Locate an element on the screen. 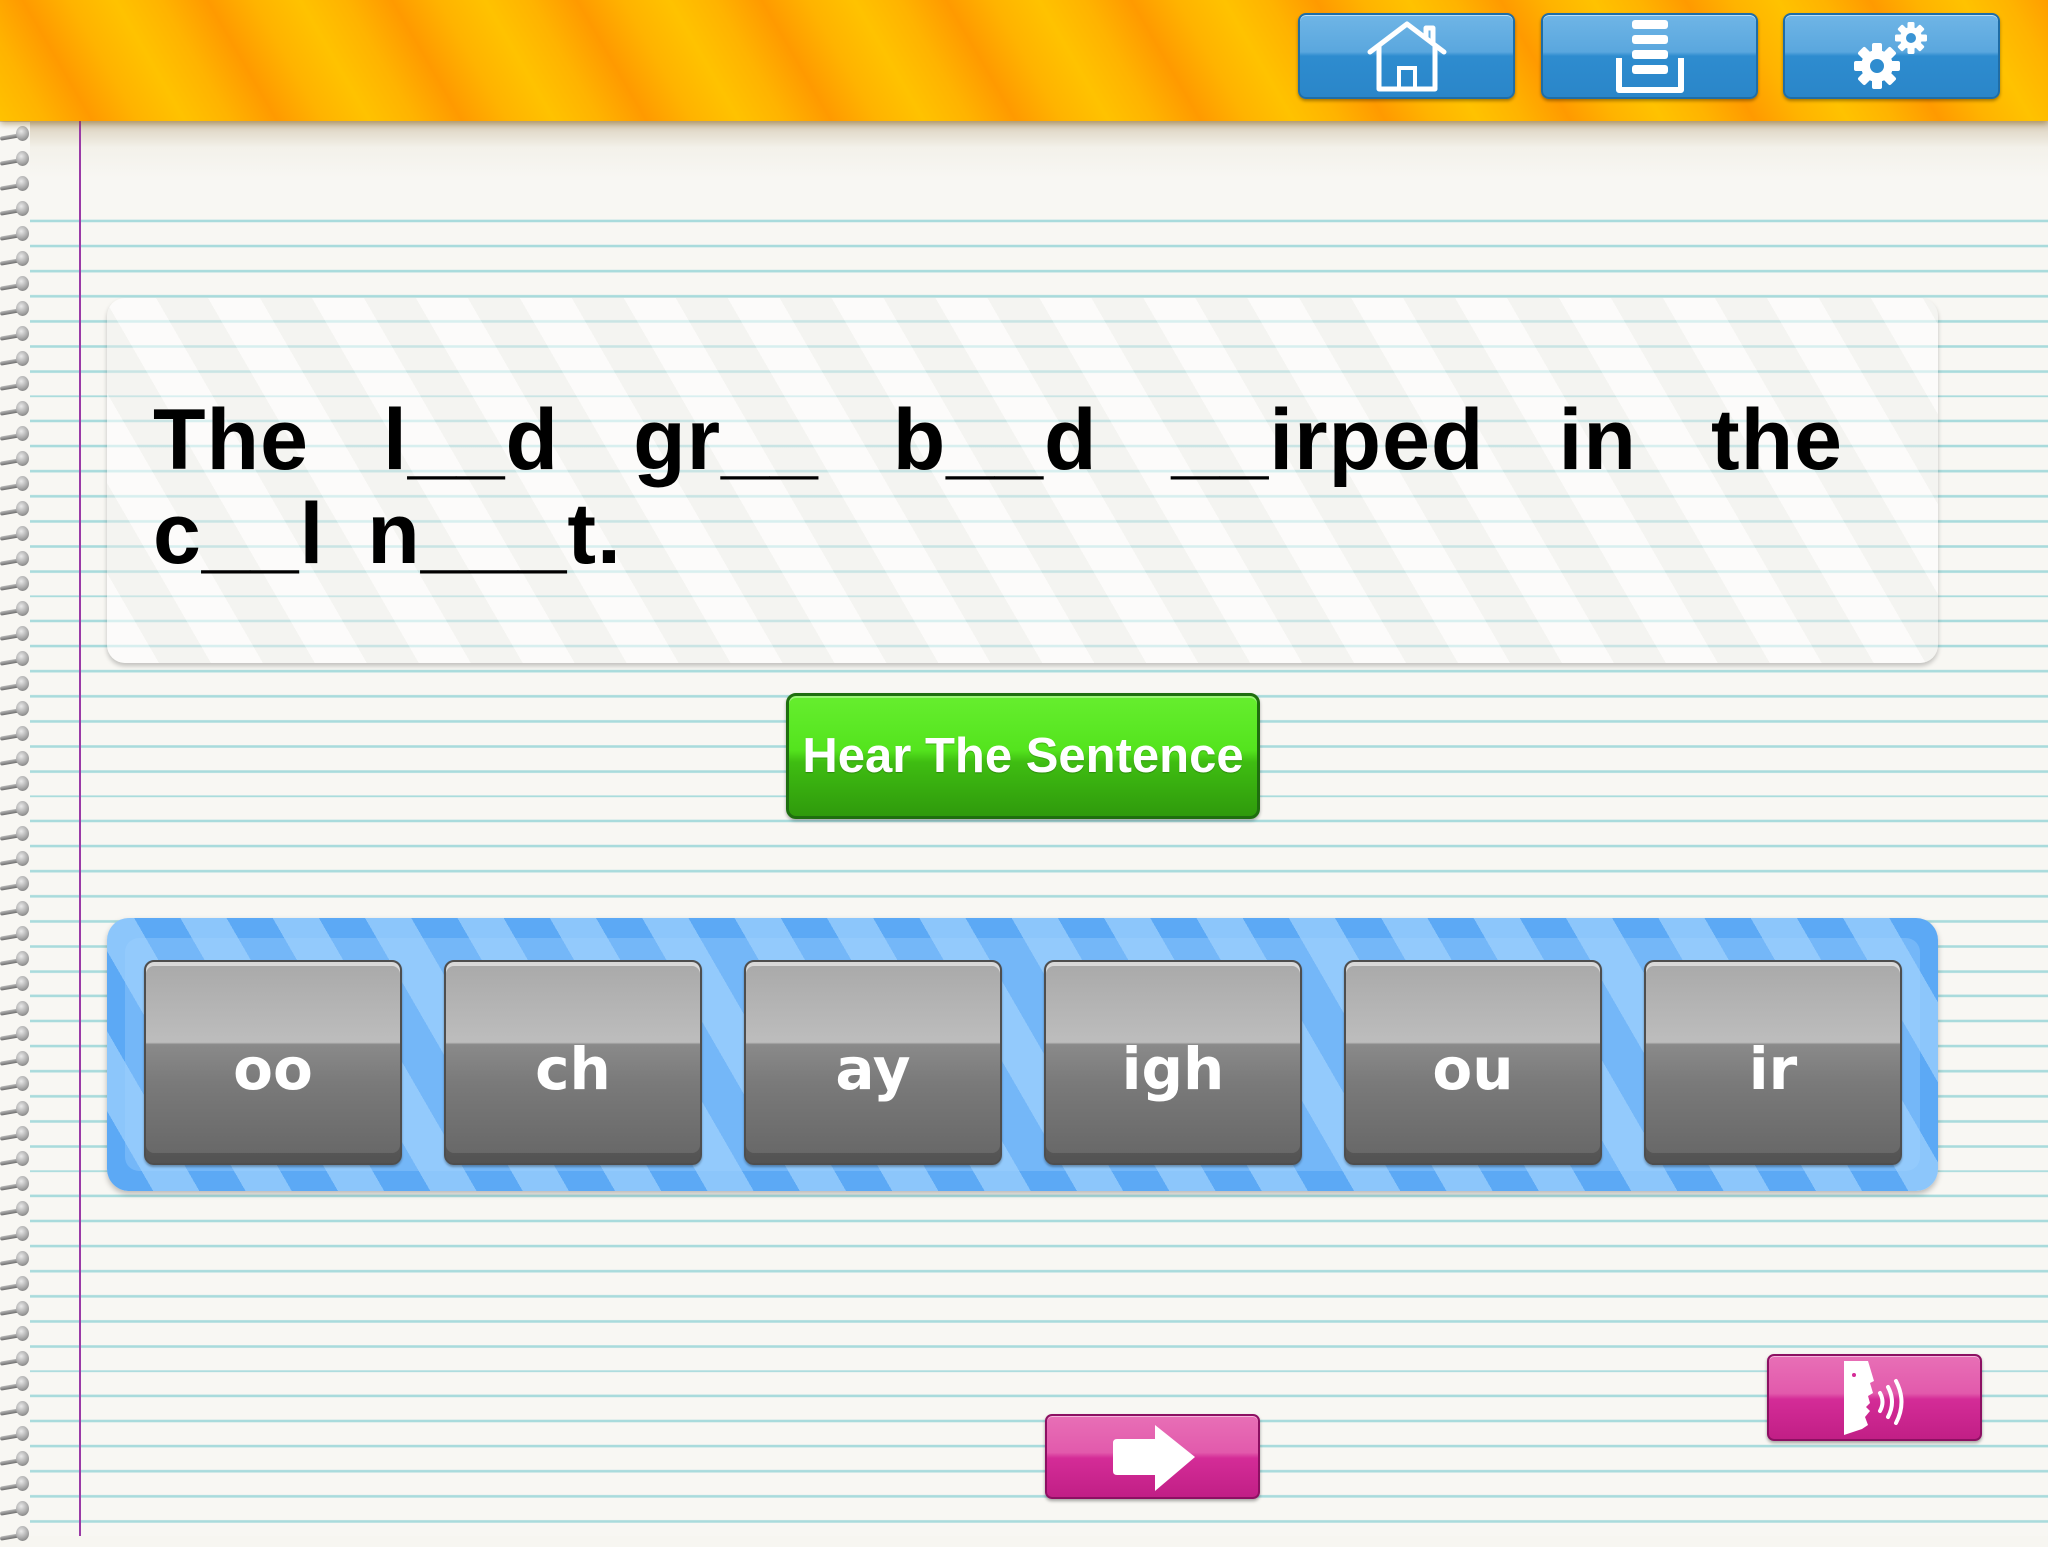  word-with-blank: __irped is located at coordinates (1328, 440).